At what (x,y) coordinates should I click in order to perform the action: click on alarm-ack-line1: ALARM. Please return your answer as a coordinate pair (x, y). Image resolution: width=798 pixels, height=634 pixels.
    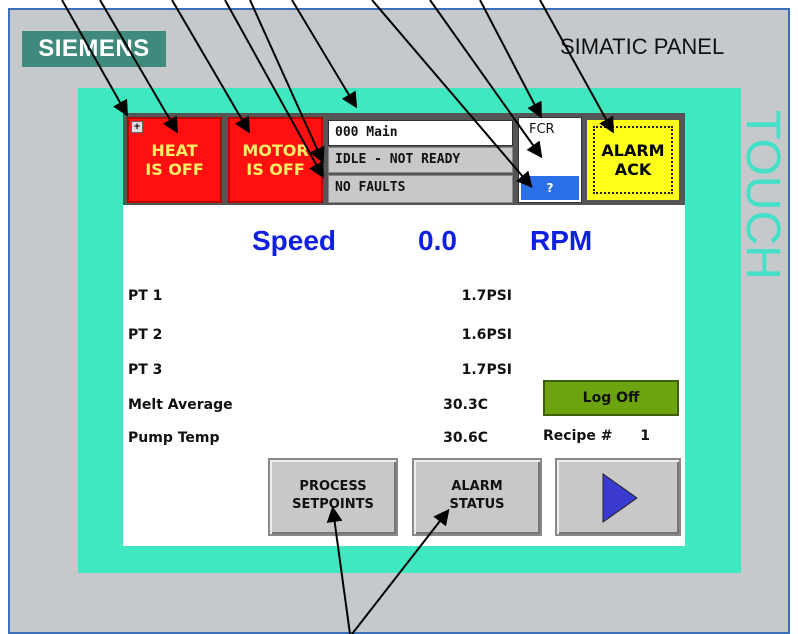
    Looking at the image, I should click on (633, 150).